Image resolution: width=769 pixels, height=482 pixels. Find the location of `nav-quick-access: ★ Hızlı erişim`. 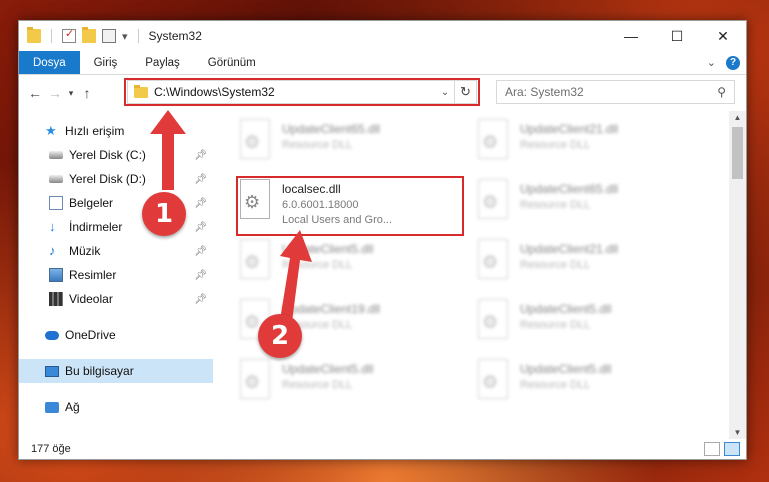

nav-quick-access: ★ Hızlı erişim is located at coordinates (116, 131).